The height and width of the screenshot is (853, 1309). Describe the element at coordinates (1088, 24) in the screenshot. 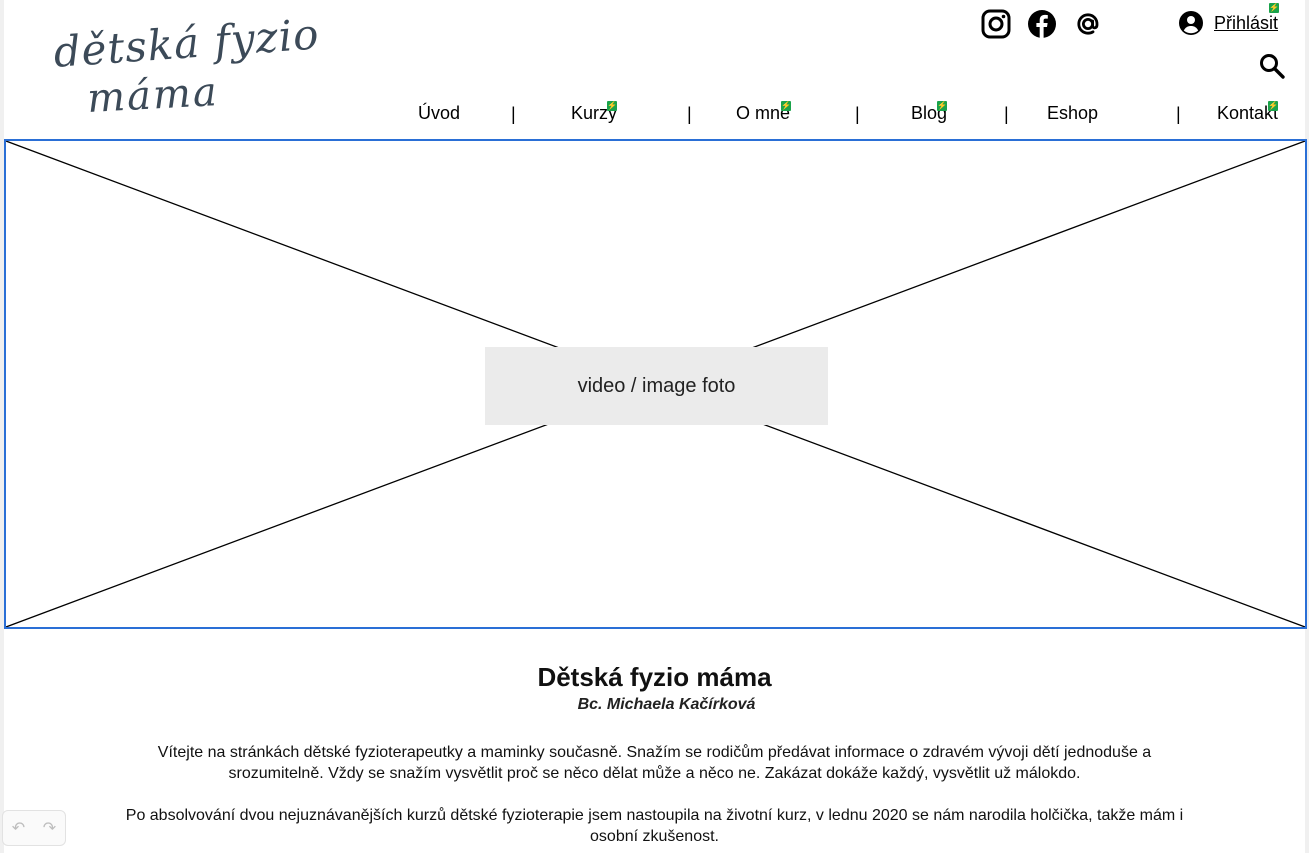

I see `at-icon` at that location.